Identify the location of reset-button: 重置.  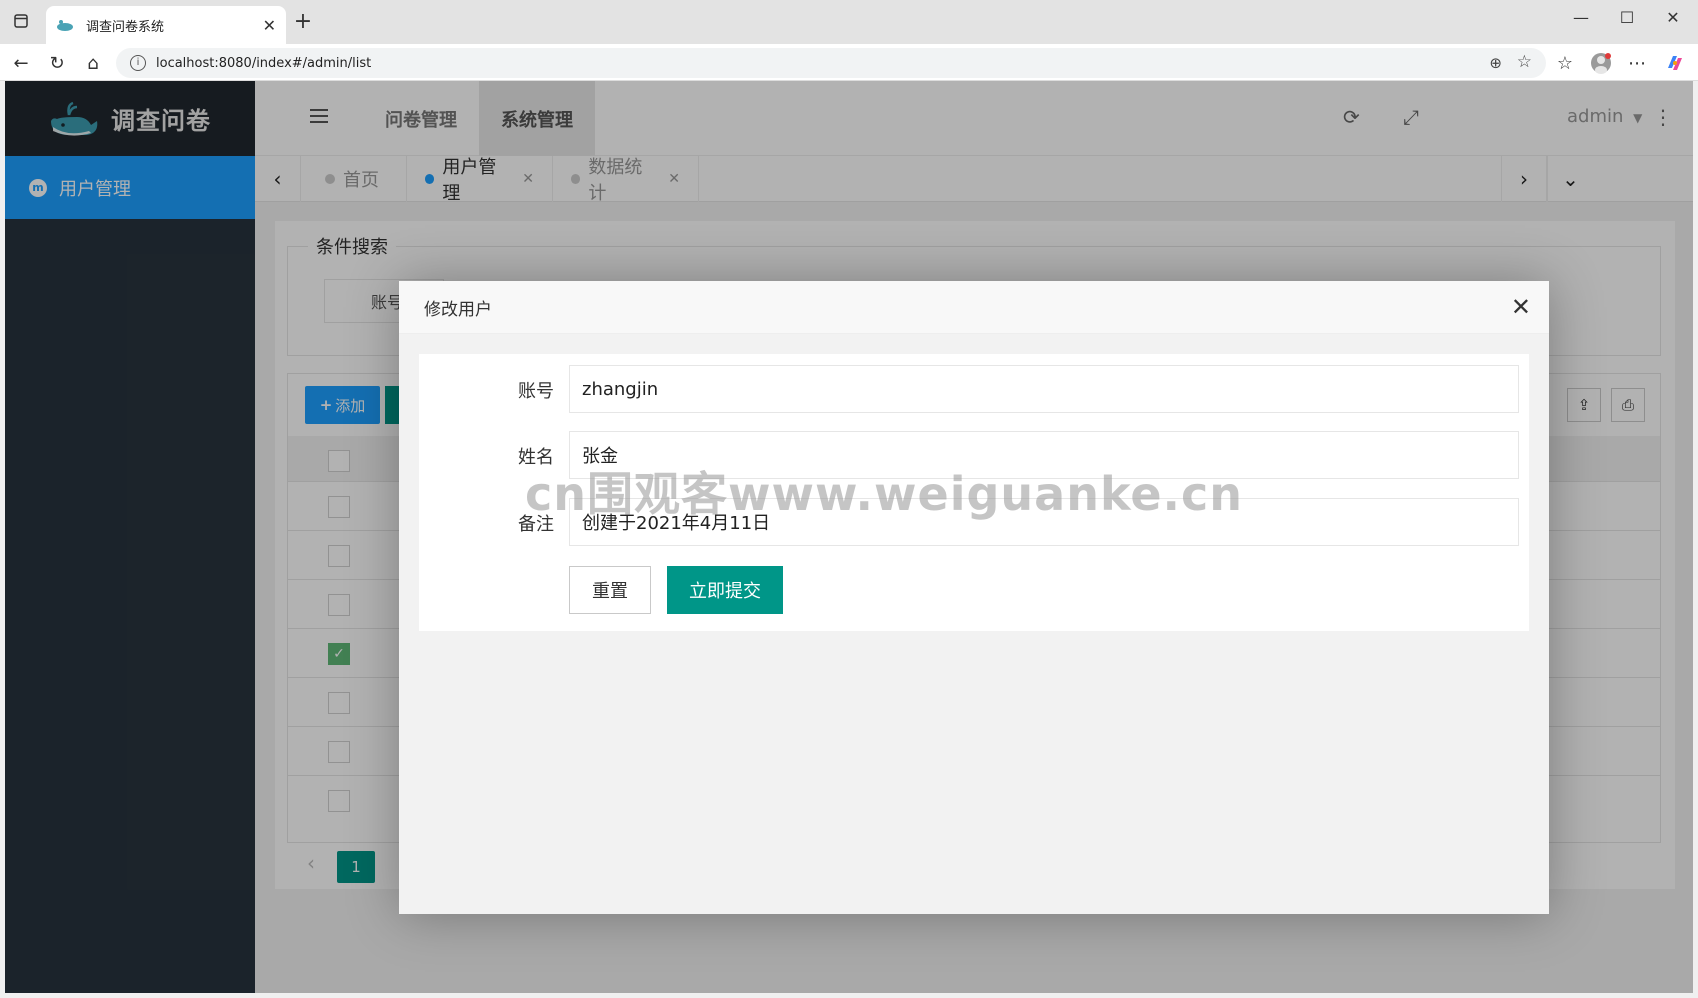
(610, 590).